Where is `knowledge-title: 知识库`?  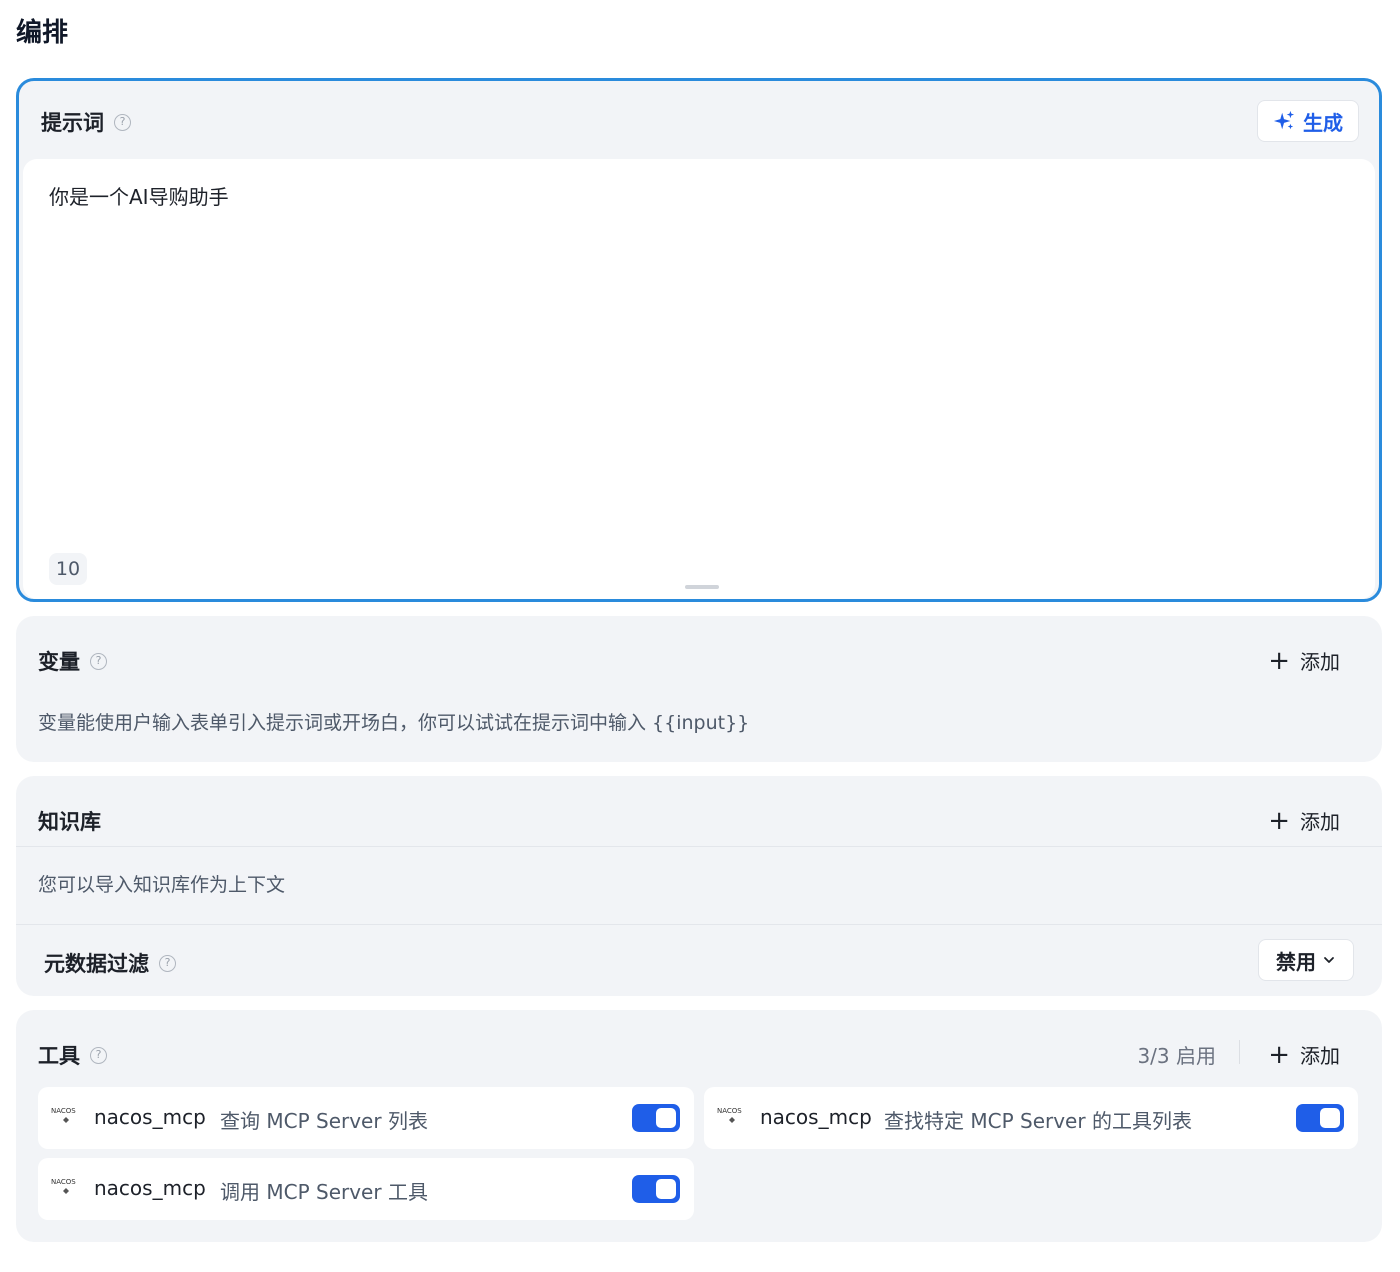 knowledge-title: 知识库 is located at coordinates (69, 822).